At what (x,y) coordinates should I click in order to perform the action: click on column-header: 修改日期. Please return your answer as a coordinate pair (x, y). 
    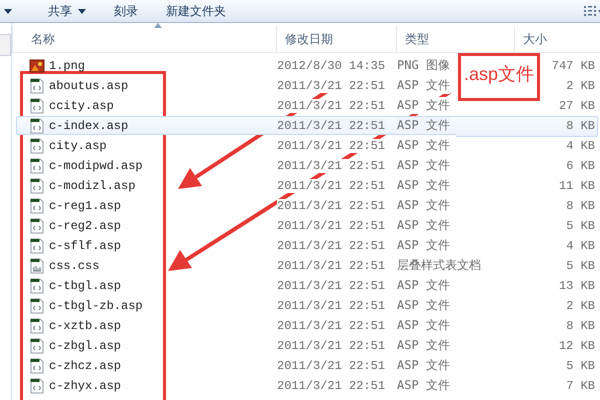
    Looking at the image, I should click on (336, 39).